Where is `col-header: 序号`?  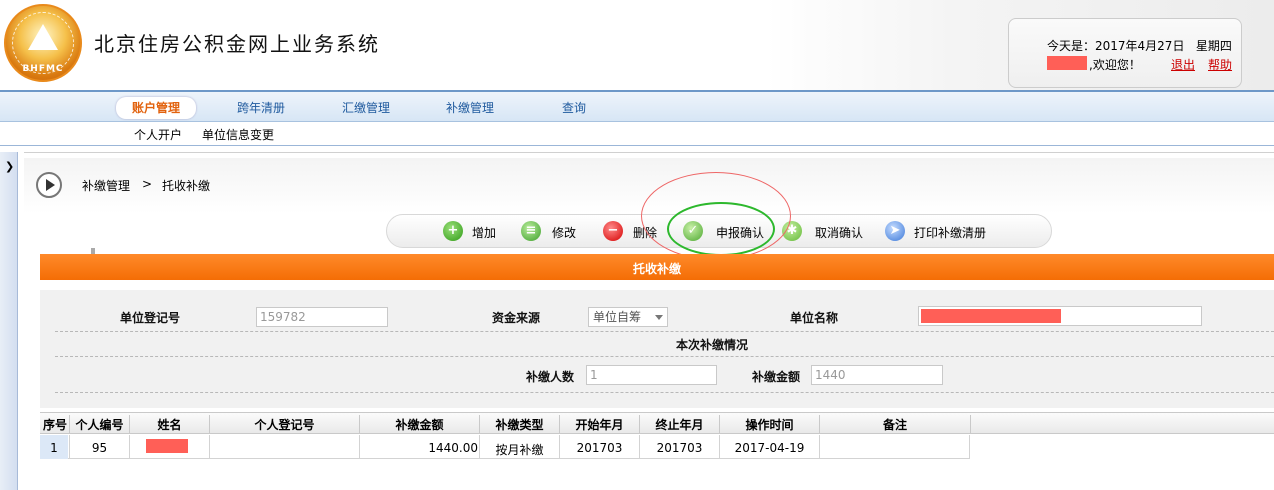 col-header: 序号 is located at coordinates (55, 424).